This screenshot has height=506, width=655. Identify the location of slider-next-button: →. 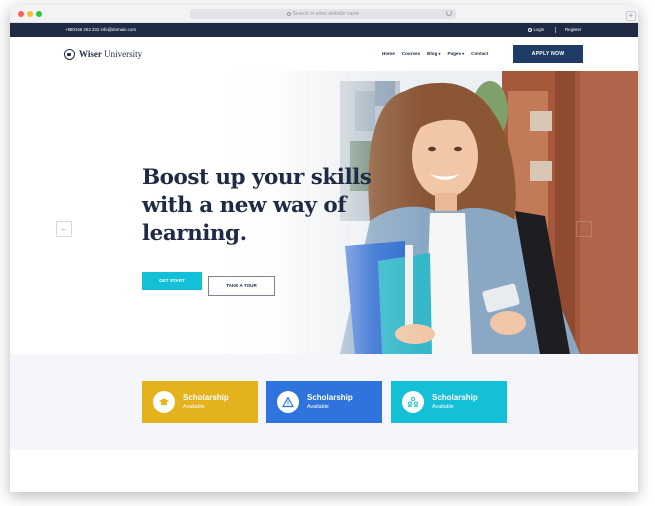
(584, 229).